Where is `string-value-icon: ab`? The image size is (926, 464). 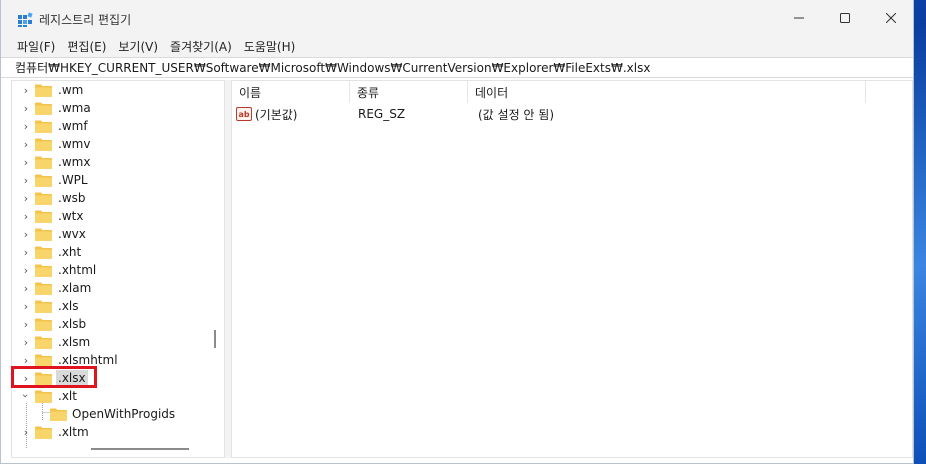
string-value-icon: ab is located at coordinates (244, 114).